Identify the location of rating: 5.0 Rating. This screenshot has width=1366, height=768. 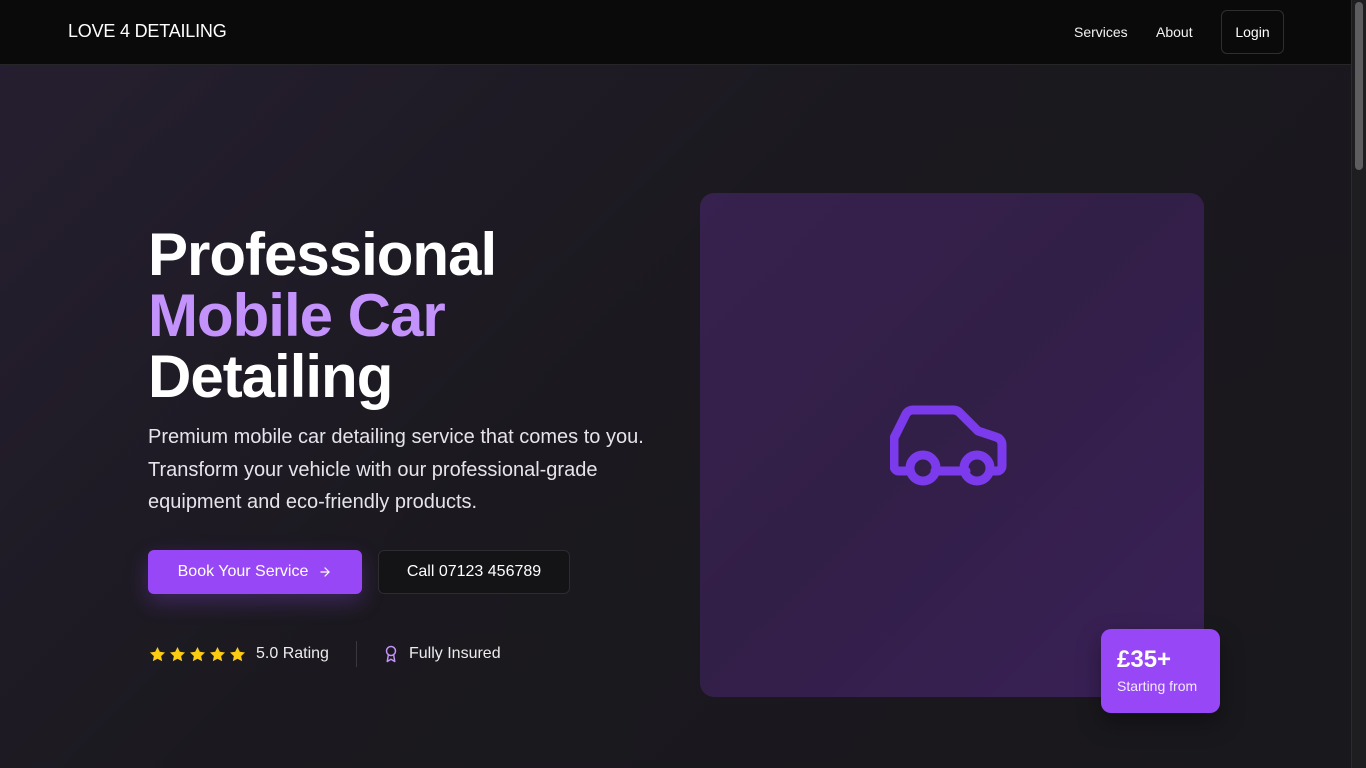
(238, 654).